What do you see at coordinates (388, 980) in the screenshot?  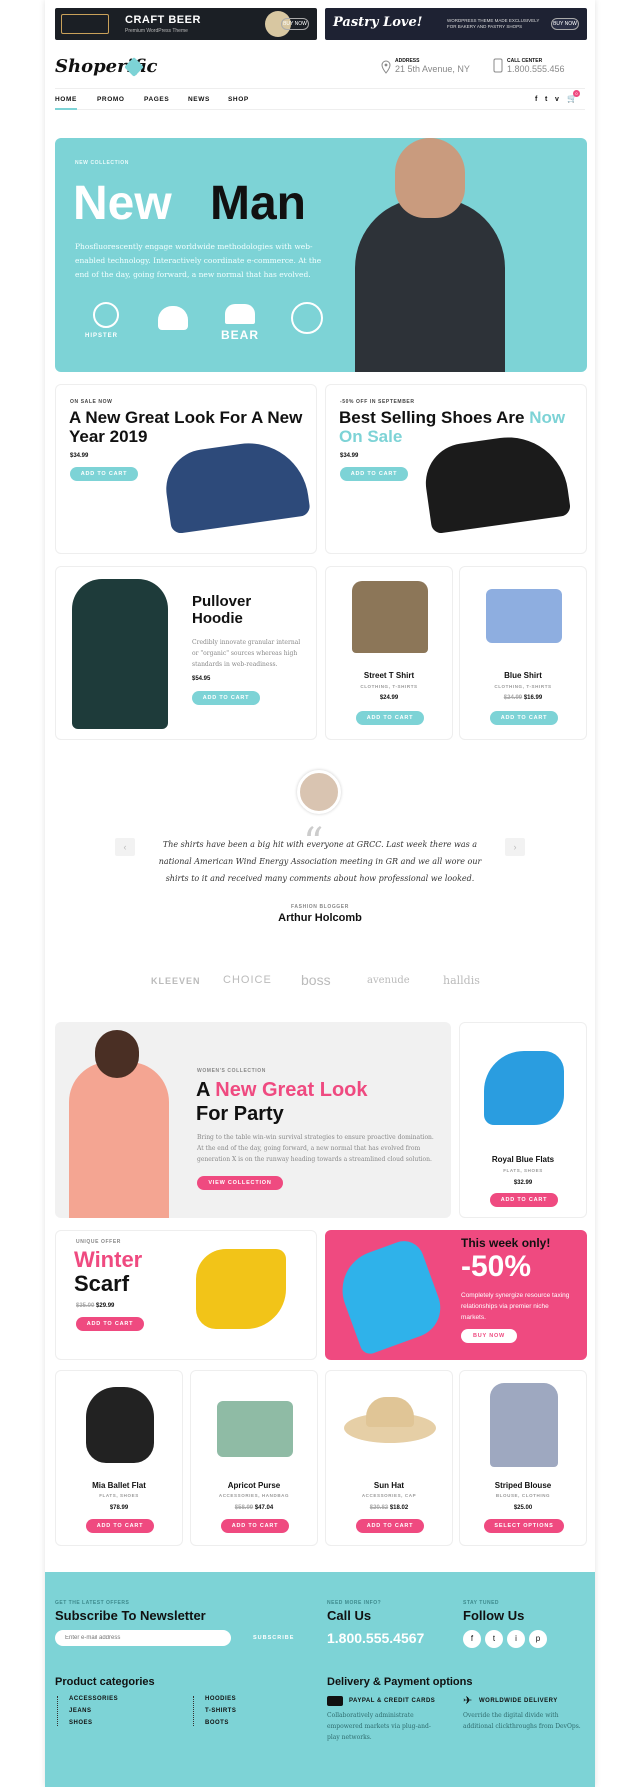 I see `brand-logo: avenude` at bounding box center [388, 980].